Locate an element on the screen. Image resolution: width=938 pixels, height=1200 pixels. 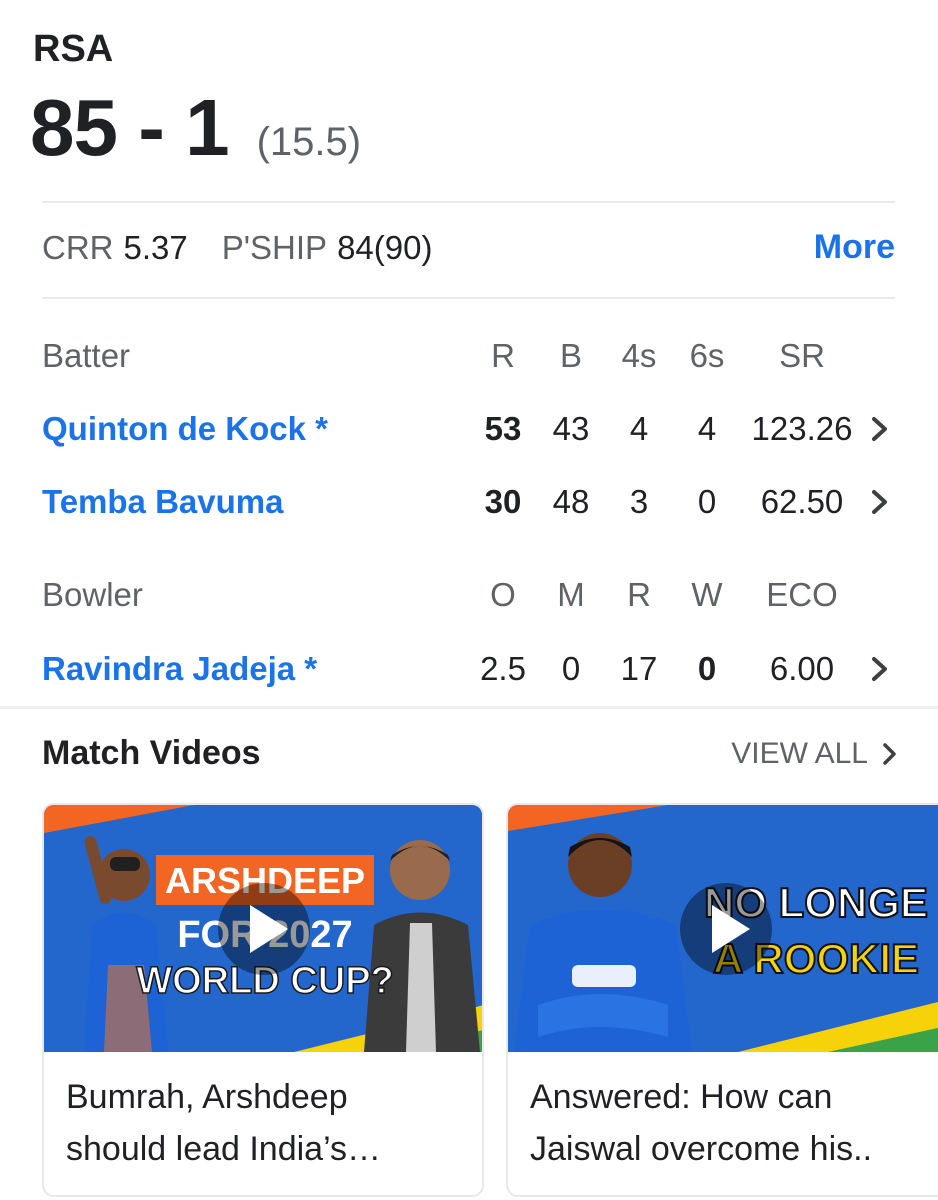
view-all-label: VIEW ALL is located at coordinates (799, 753).